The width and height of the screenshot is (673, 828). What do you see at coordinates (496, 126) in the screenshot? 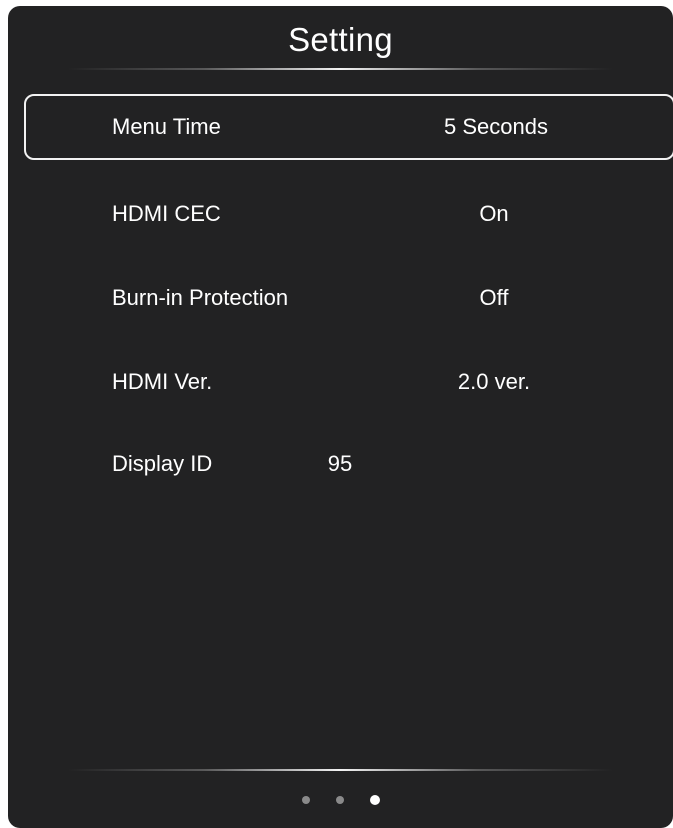
I see `menu-item-value: 5 Seconds` at bounding box center [496, 126].